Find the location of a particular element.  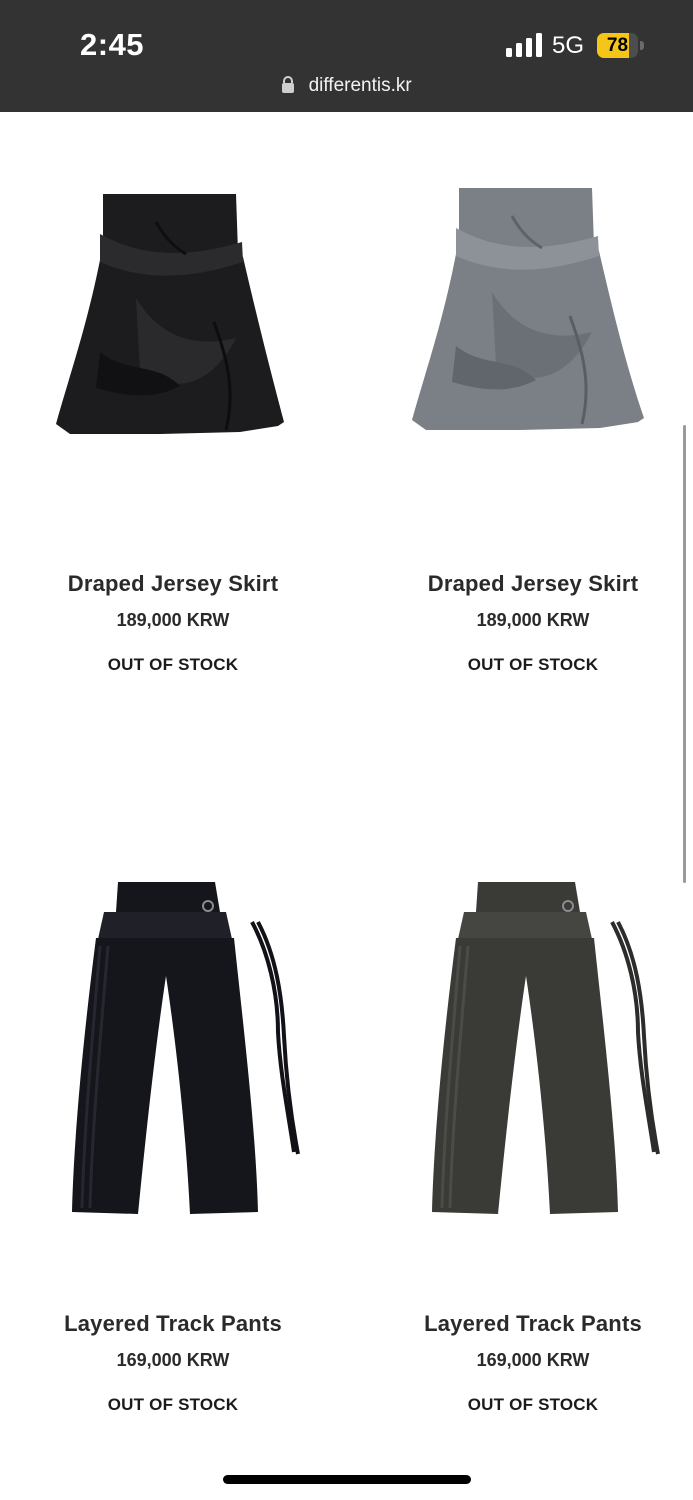

battery-icon: 78 is located at coordinates (622, 45).